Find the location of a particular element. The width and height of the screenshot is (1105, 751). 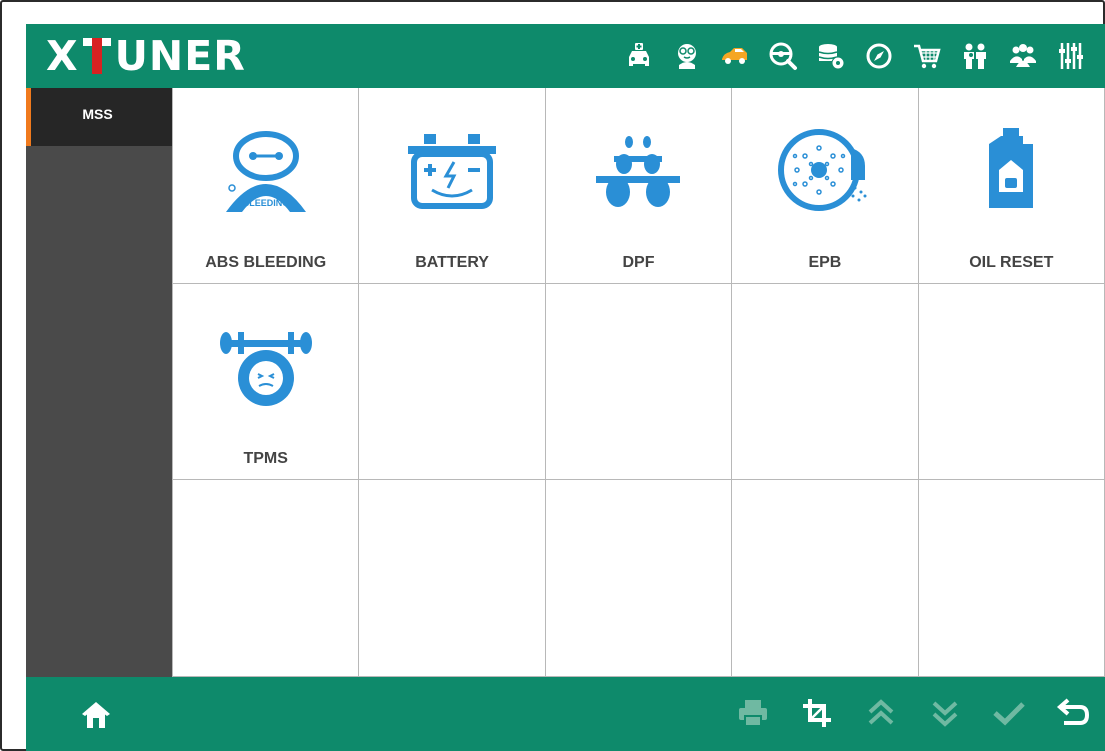

page-down-button is located at coordinates (945, 713).